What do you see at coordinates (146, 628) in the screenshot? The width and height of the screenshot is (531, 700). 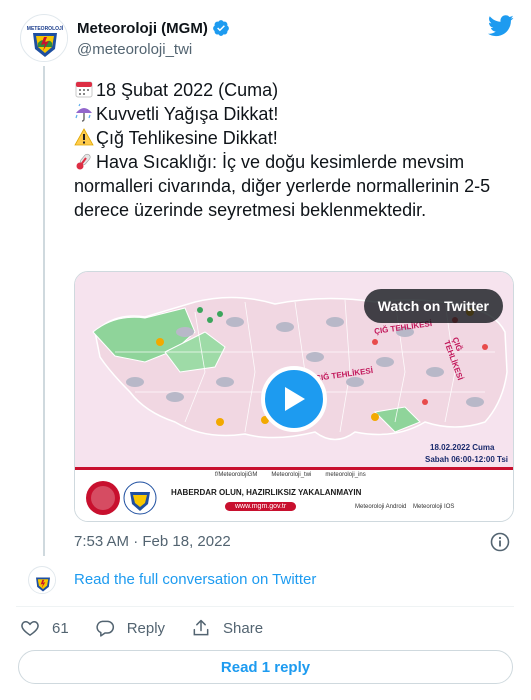 I see `reply-label: Reply` at bounding box center [146, 628].